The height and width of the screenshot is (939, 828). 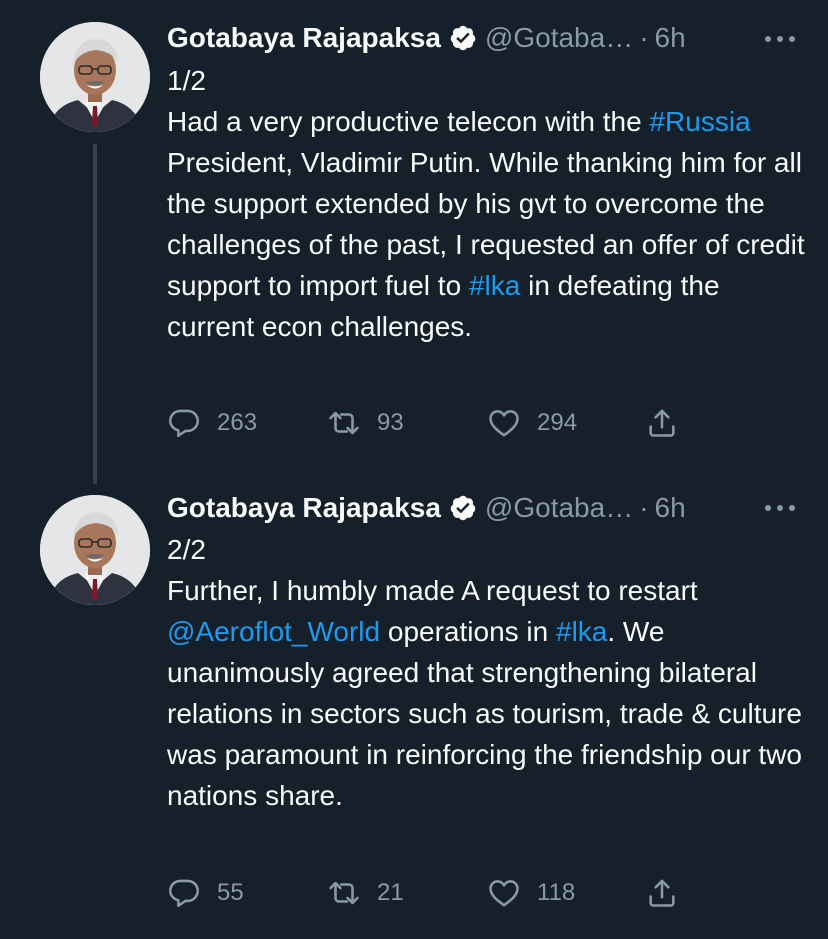 What do you see at coordinates (273, 631) in the screenshot?
I see `mention-link: @Aeroflot_World` at bounding box center [273, 631].